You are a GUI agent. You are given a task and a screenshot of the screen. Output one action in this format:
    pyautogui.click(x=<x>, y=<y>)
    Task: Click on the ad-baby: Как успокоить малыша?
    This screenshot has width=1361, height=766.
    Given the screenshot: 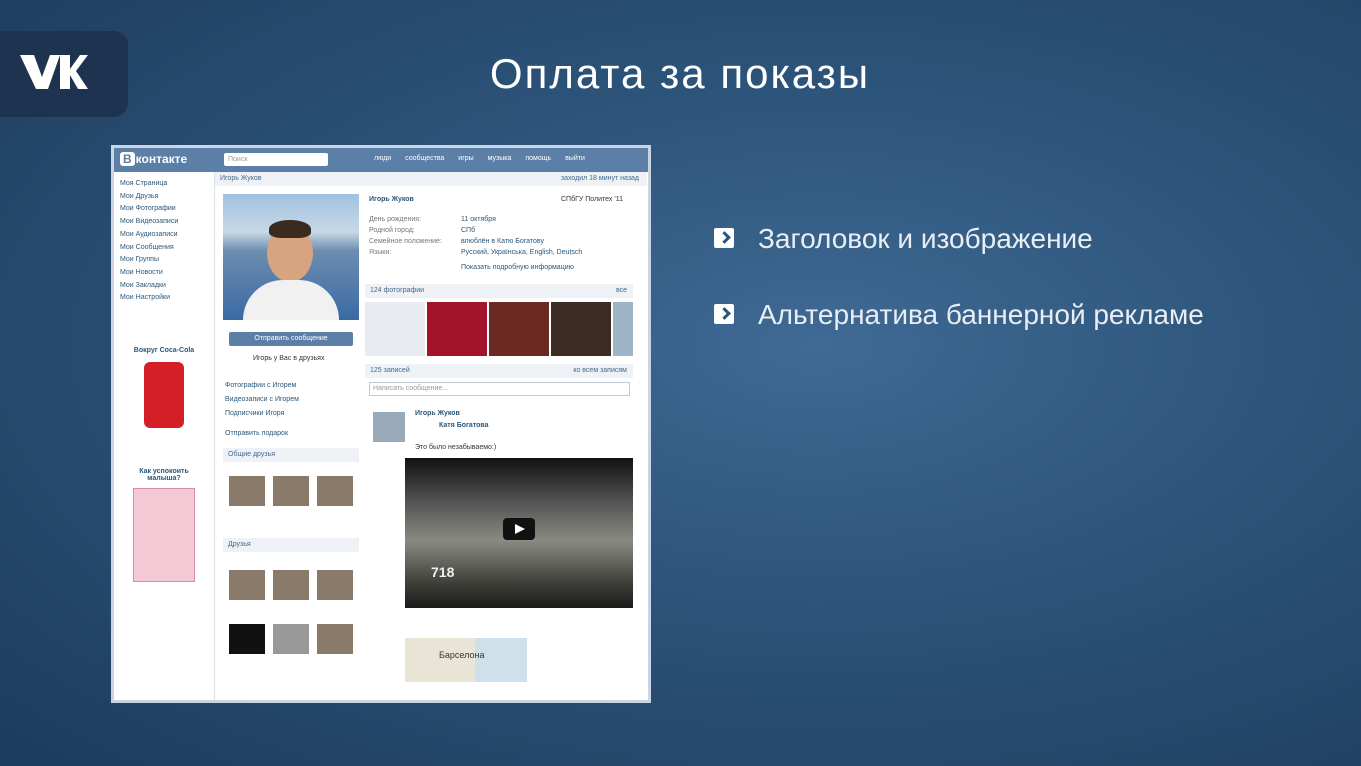 What is the action you would take?
    pyautogui.click(x=164, y=525)
    